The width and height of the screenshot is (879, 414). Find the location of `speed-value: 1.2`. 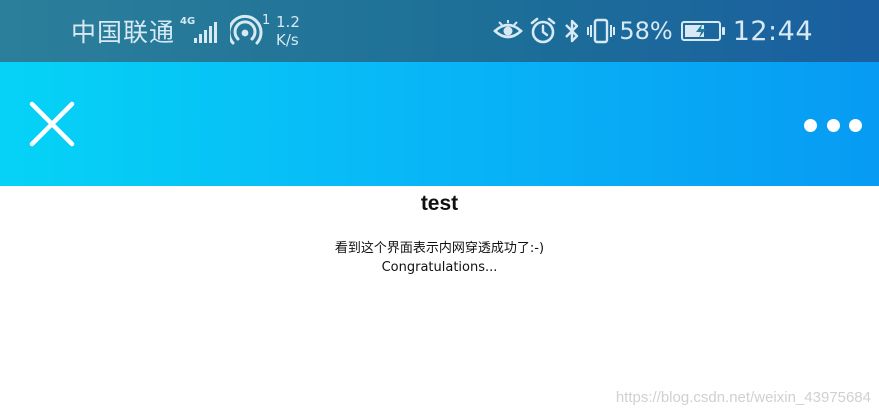

speed-value: 1.2 is located at coordinates (288, 22).